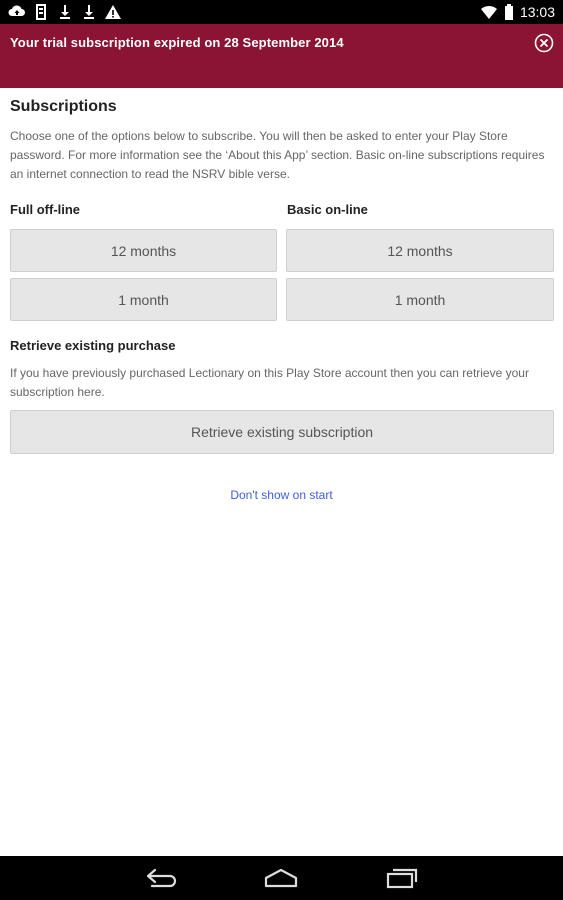 The height and width of the screenshot is (900, 563). I want to click on cloud-upload-icon, so click(17, 12).